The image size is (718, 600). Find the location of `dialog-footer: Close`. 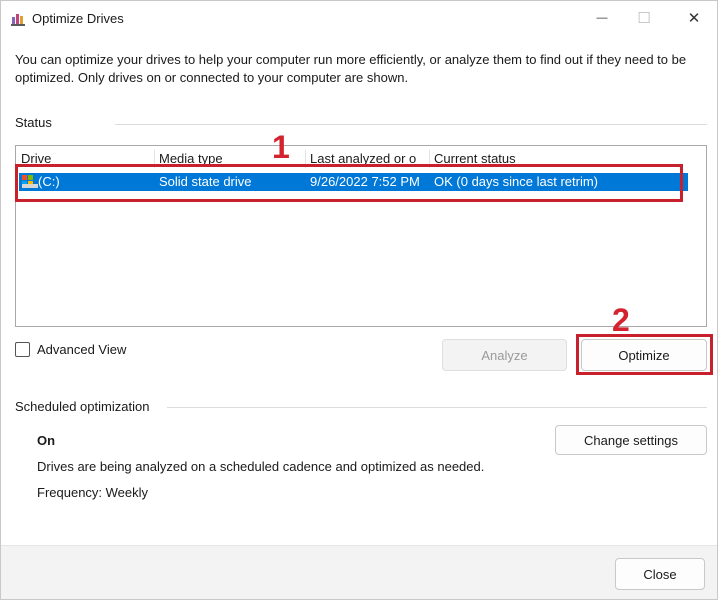

dialog-footer: Close is located at coordinates (359, 572).